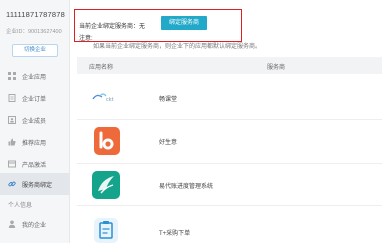 The image size is (382, 243). I want to click on app-name: T+采购下单, so click(175, 234).